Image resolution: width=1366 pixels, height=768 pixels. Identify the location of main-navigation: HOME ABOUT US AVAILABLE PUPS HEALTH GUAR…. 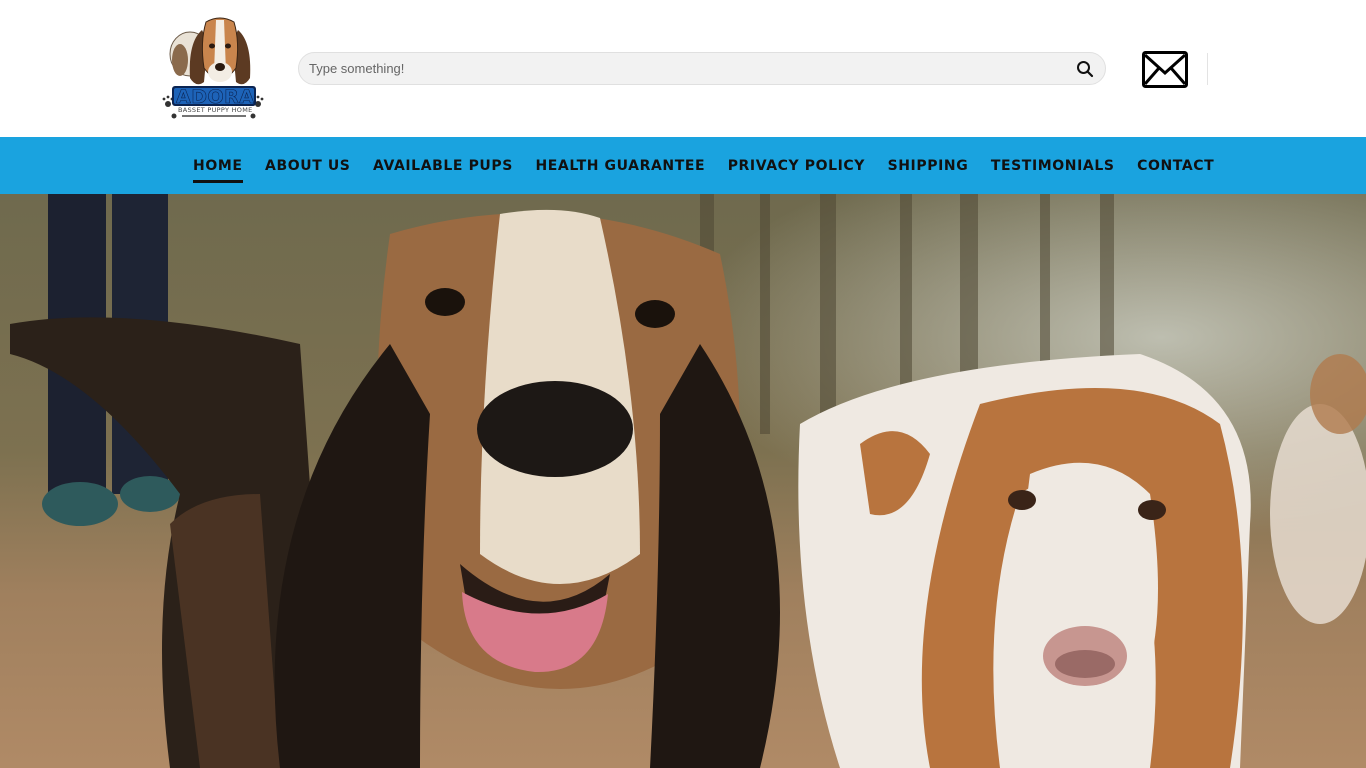
(683, 165).